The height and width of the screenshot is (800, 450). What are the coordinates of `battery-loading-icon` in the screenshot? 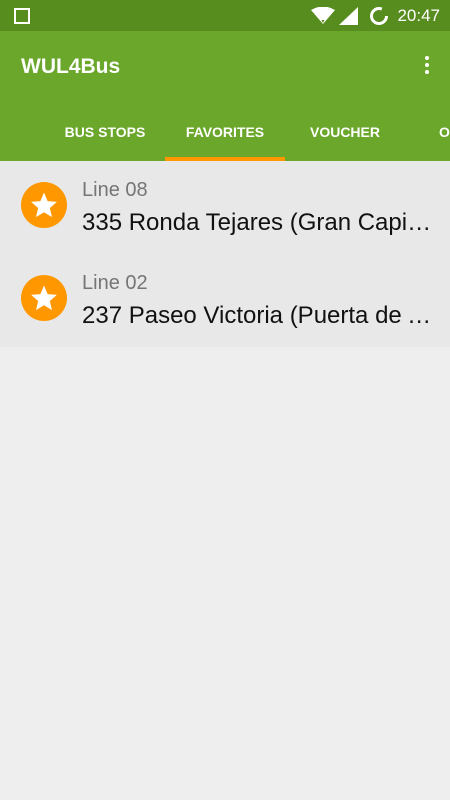 It's located at (379, 15).